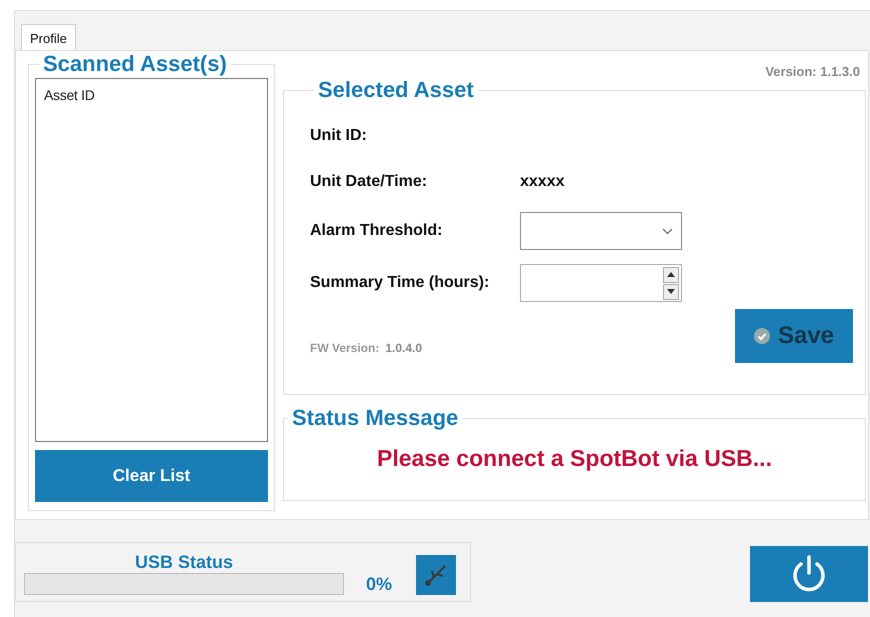  Describe the element at coordinates (48, 37) in the screenshot. I see `tab: Profile` at that location.